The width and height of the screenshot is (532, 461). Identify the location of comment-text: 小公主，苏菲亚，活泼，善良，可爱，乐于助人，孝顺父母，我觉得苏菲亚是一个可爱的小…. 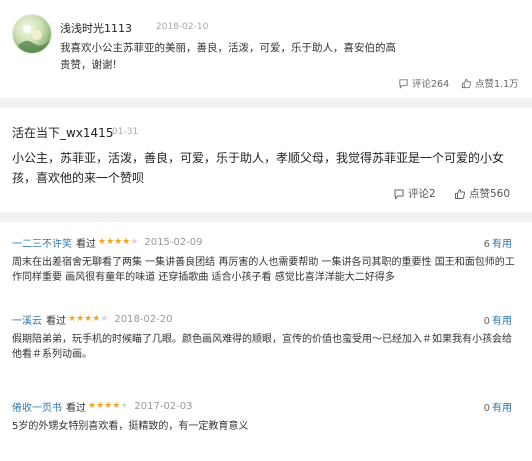
(258, 168).